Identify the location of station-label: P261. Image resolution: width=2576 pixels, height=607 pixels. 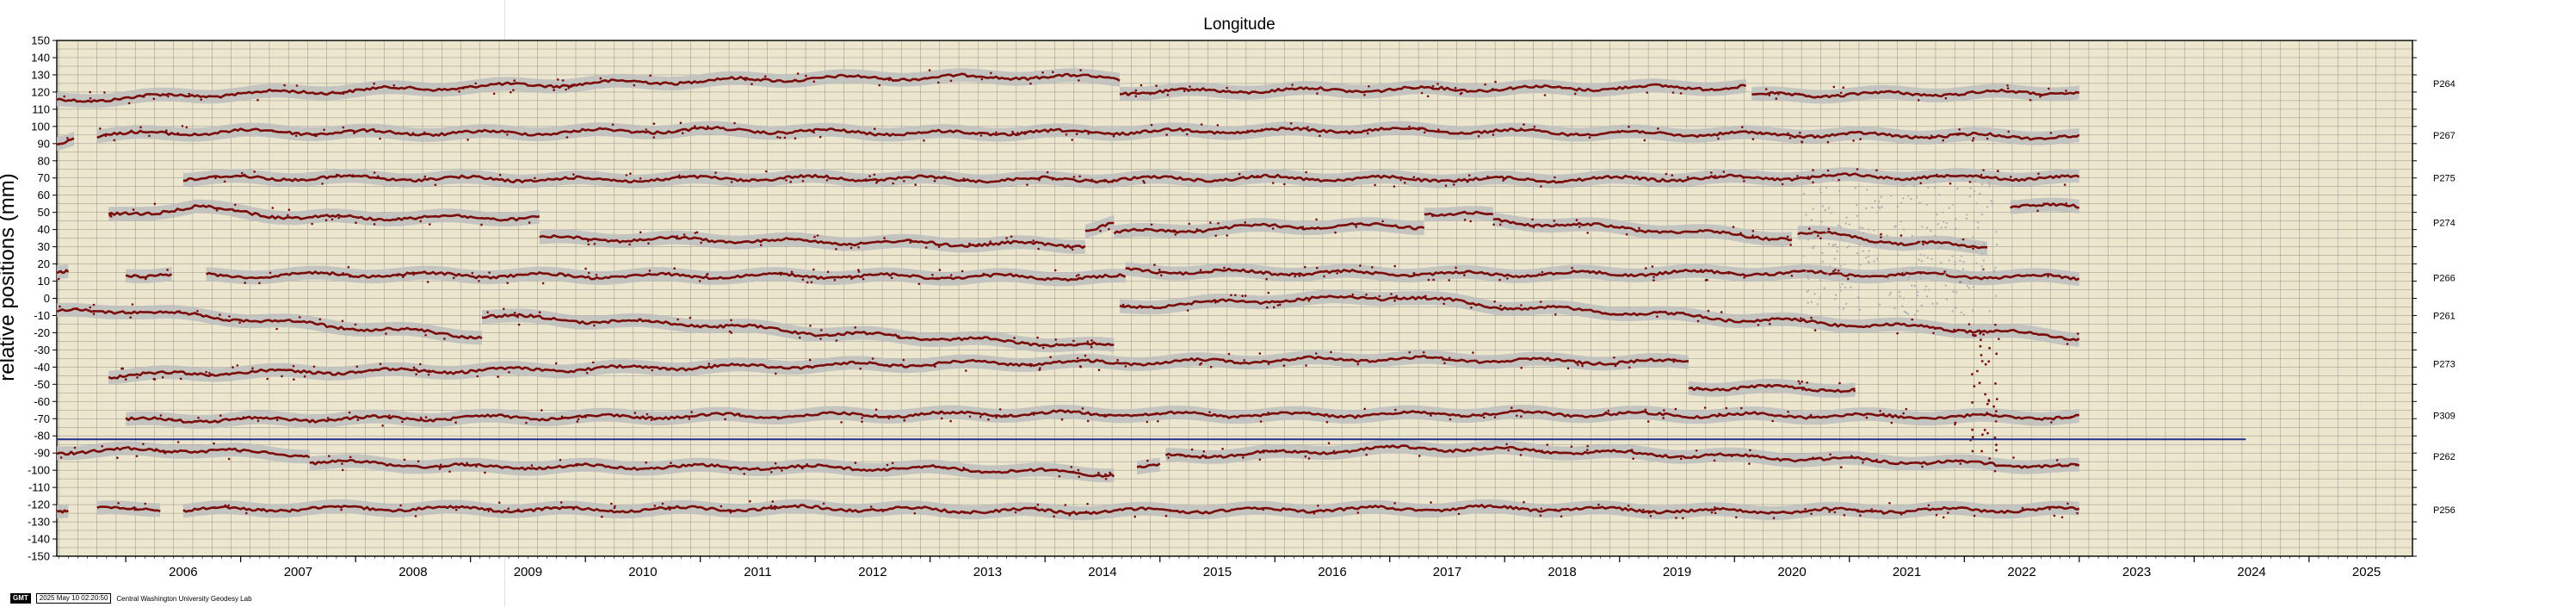
(2444, 316).